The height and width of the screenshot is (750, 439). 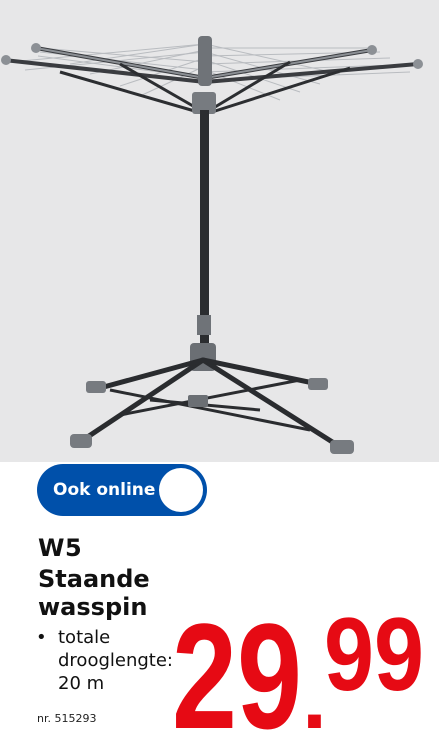 I want to click on product-name-line-2: wasspin, so click(x=93, y=607).